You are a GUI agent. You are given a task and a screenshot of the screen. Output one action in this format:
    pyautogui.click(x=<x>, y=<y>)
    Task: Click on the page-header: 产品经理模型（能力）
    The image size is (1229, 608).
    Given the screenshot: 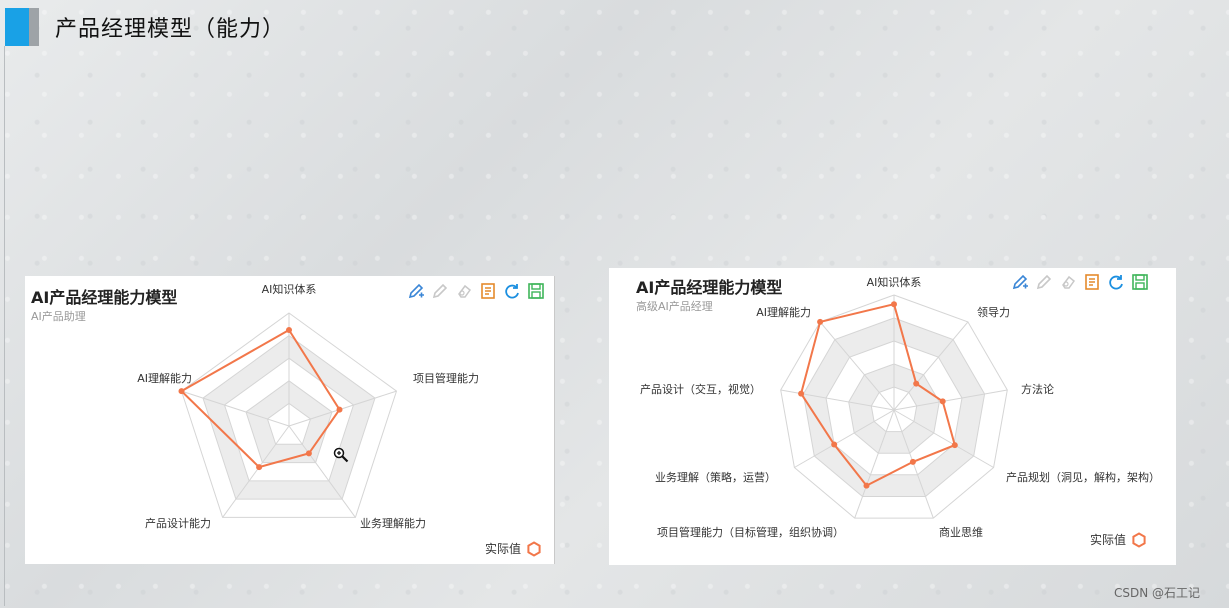 What is the action you would take?
    pyautogui.click(x=145, y=27)
    